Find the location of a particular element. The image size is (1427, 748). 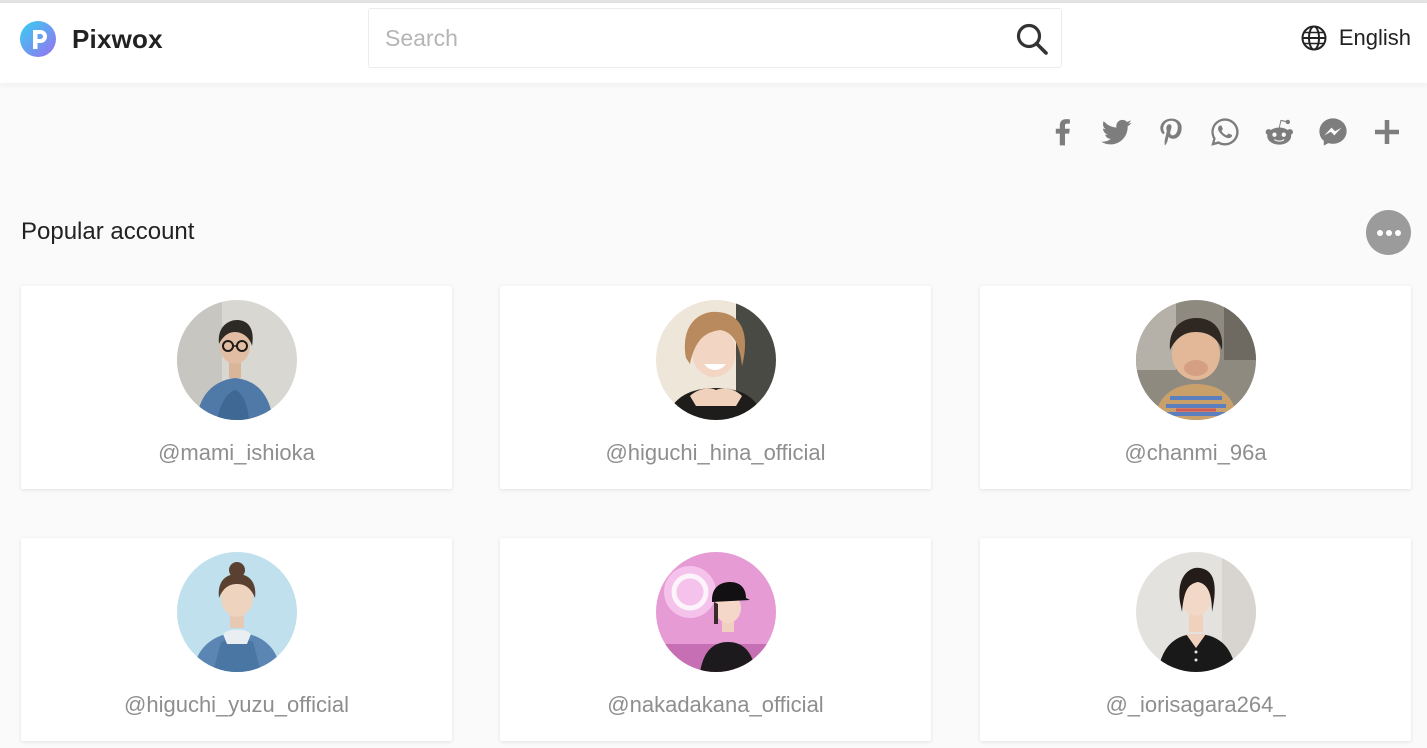

more-options-button is located at coordinates (1388, 232).